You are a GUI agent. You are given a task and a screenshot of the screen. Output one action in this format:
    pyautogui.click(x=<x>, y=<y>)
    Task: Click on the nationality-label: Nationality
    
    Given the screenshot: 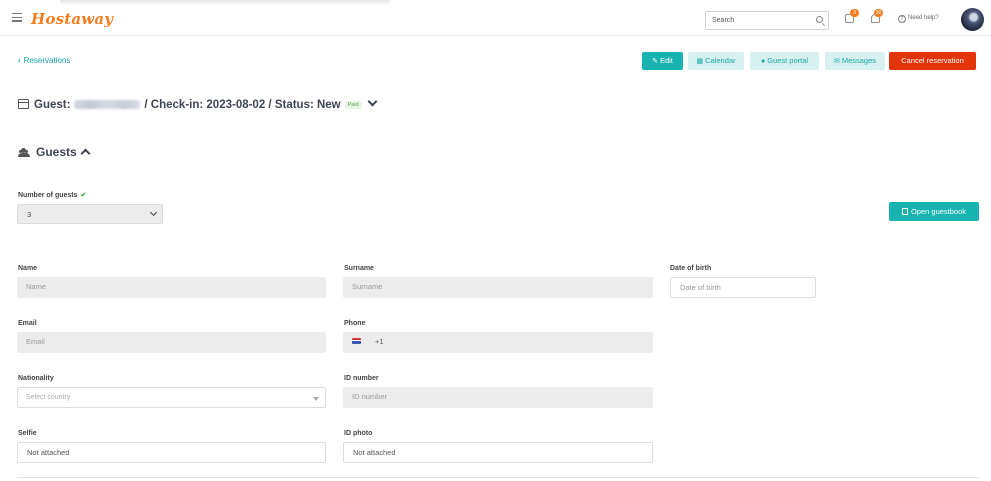 What is the action you would take?
    pyautogui.click(x=36, y=378)
    